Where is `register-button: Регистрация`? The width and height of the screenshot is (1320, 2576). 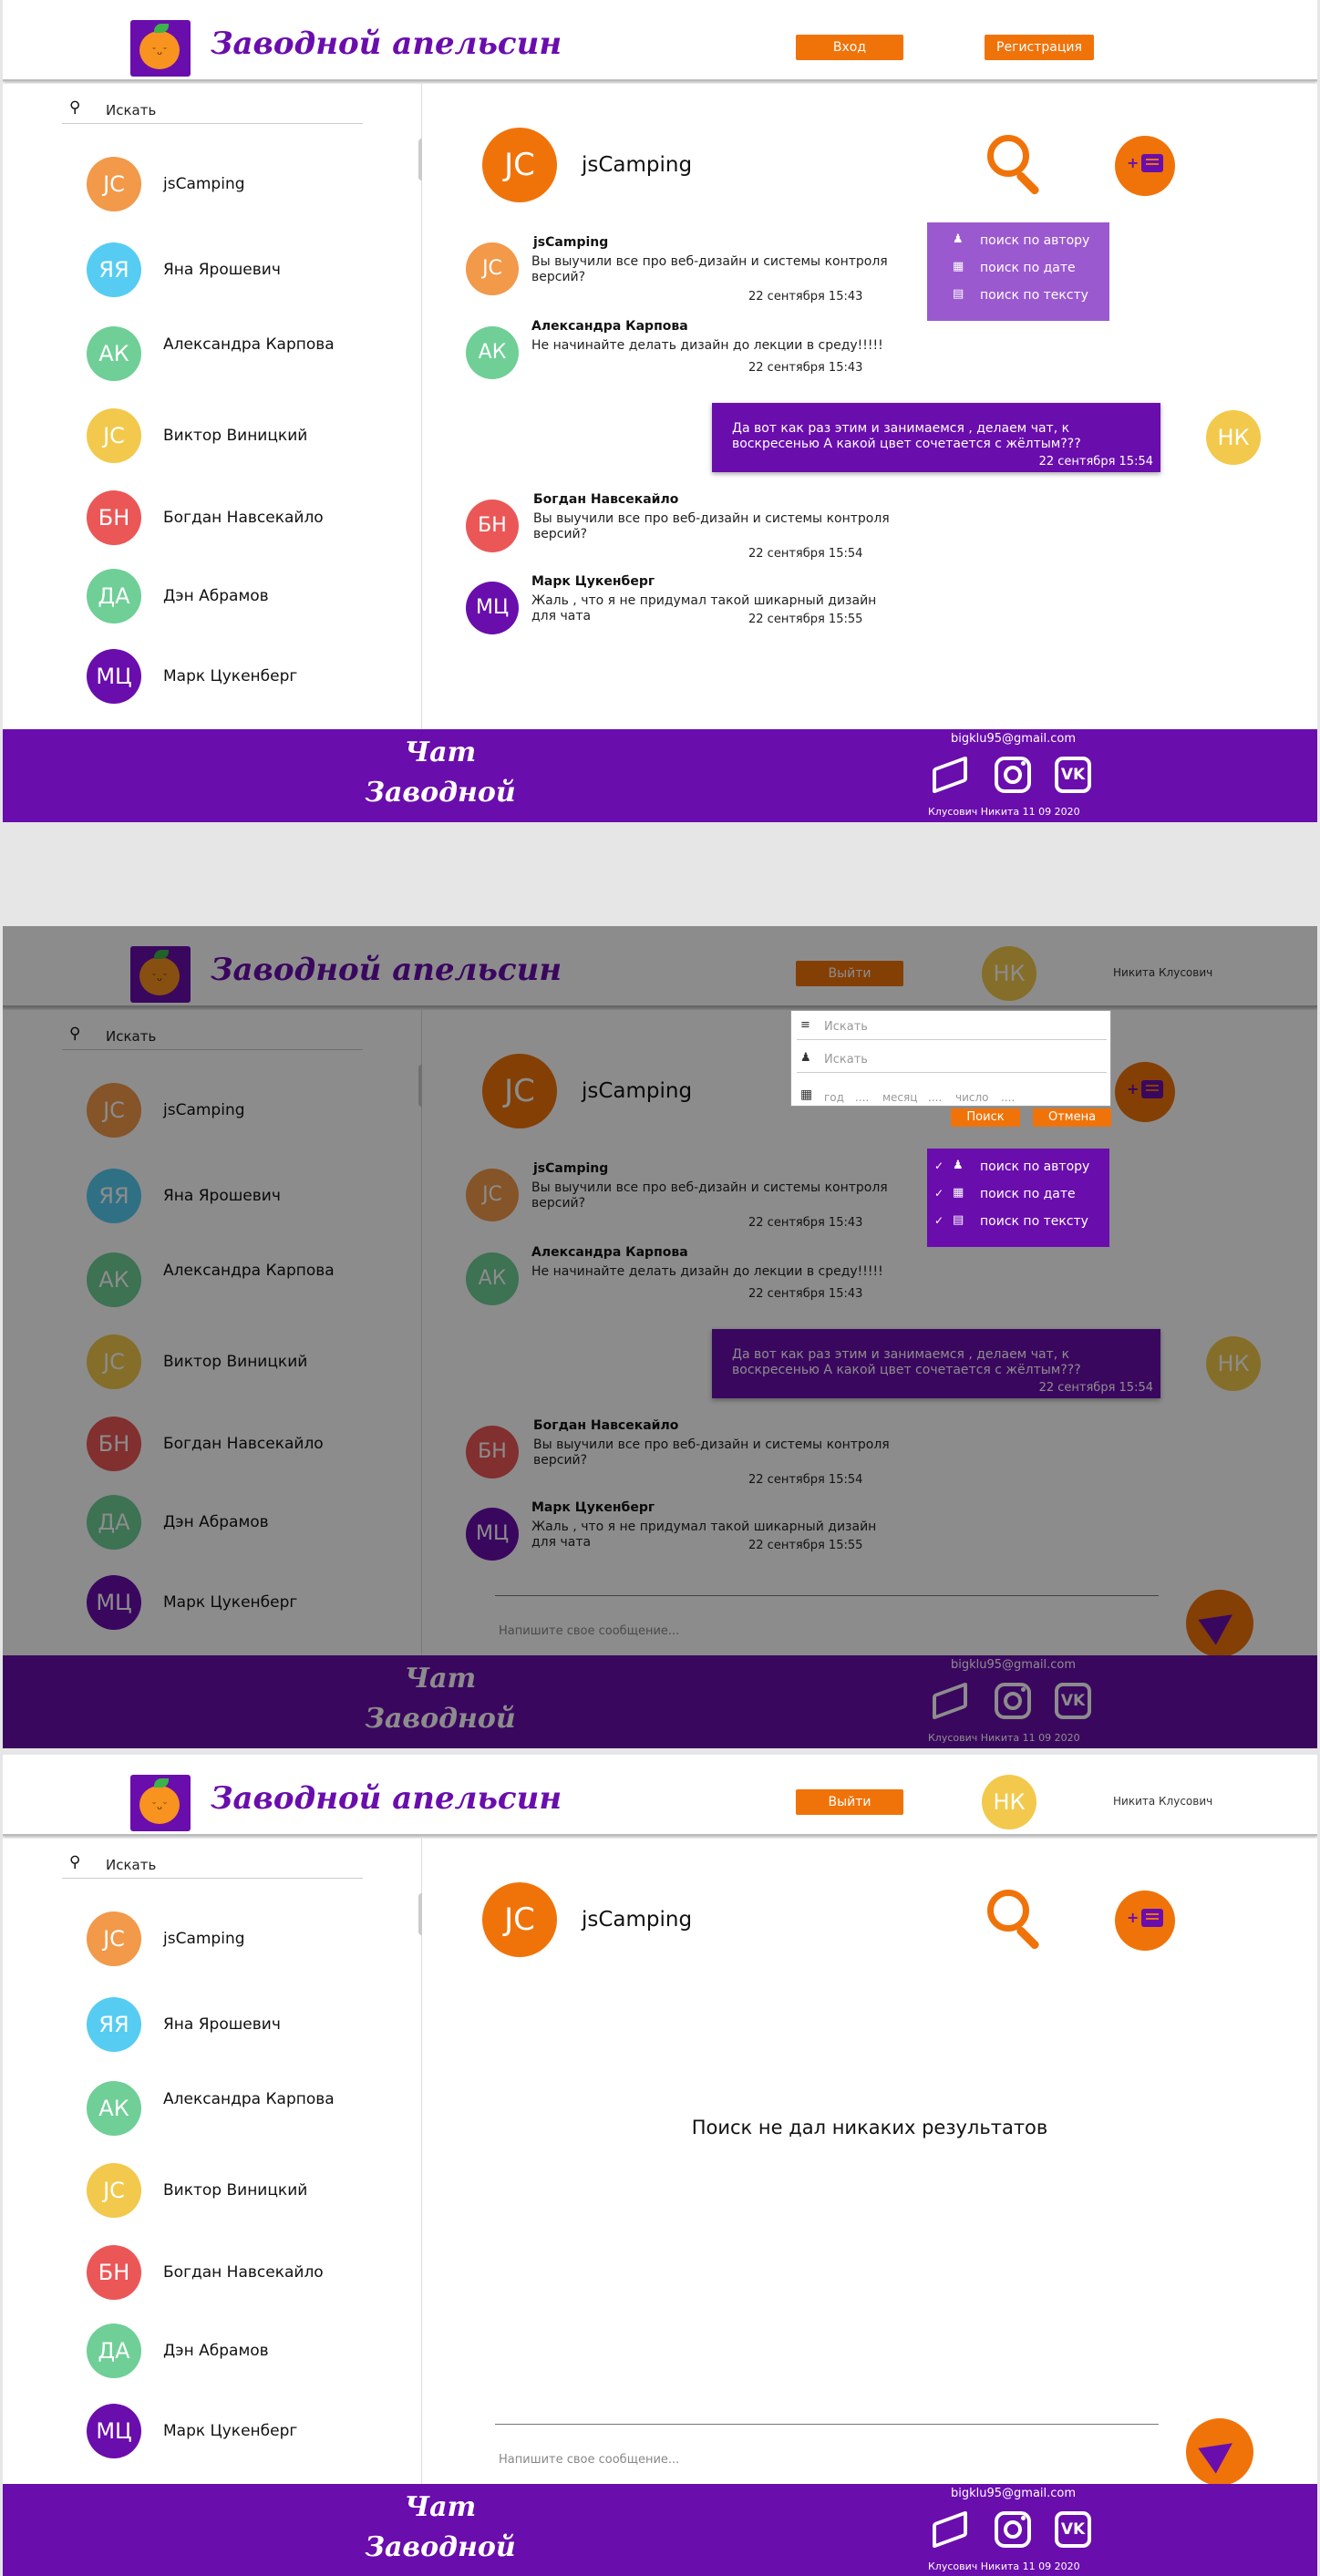
register-button: Регистрация is located at coordinates (1039, 47).